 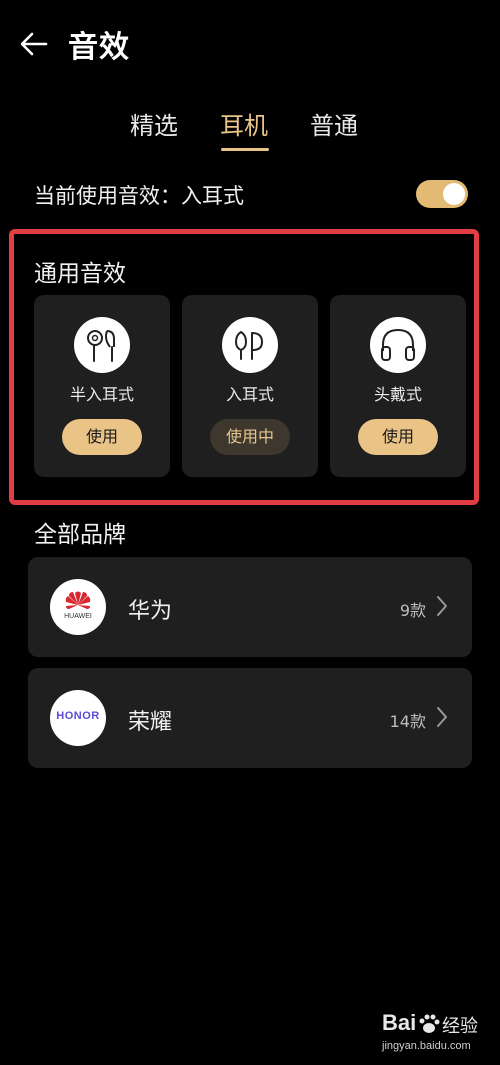 What do you see at coordinates (245, 149) in the screenshot?
I see `active-tab-indicator` at bounding box center [245, 149].